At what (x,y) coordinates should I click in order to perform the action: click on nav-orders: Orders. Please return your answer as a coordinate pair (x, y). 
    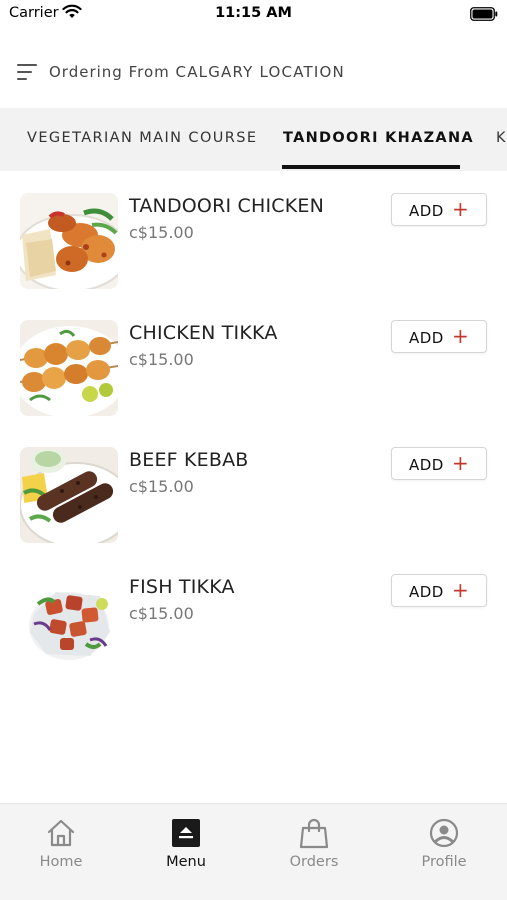
    Looking at the image, I should click on (314, 852).